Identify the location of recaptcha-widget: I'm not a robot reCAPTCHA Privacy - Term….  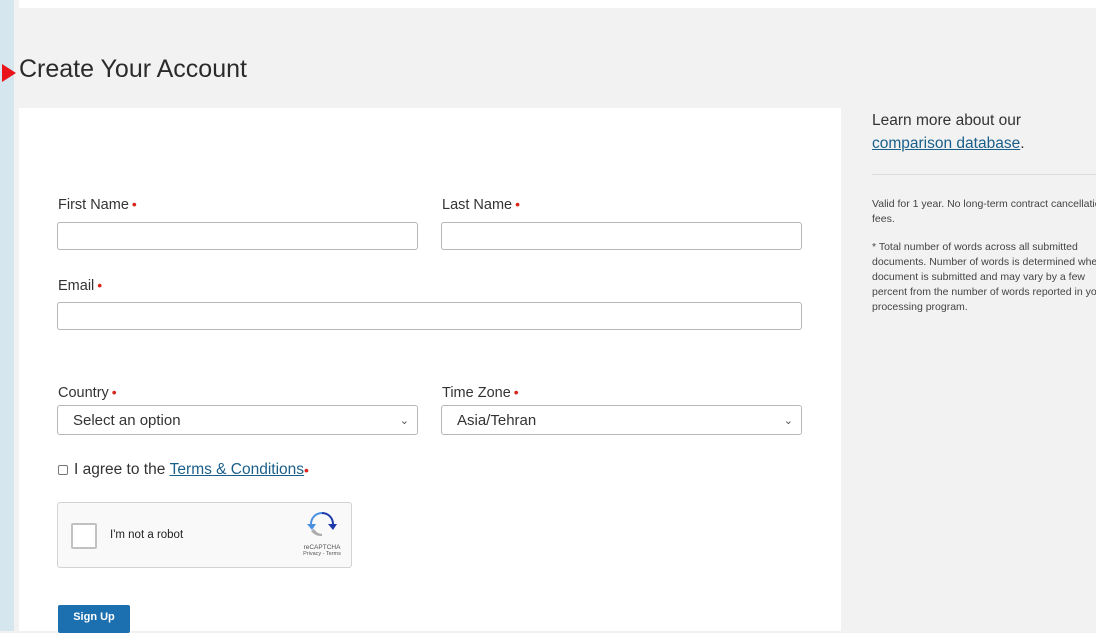
(204, 535).